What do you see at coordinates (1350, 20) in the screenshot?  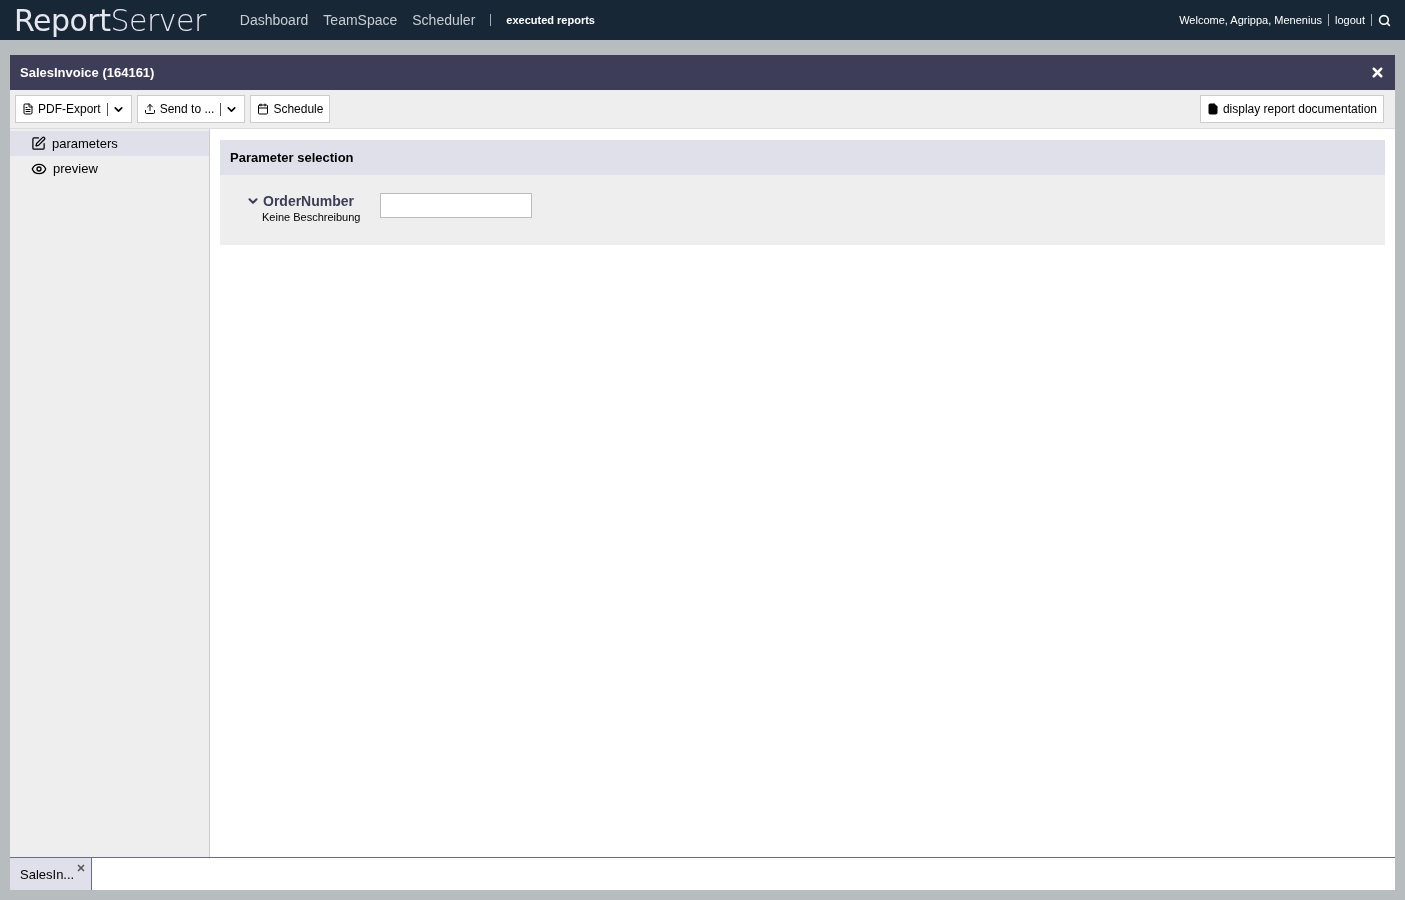 I see `logout-link: logout` at bounding box center [1350, 20].